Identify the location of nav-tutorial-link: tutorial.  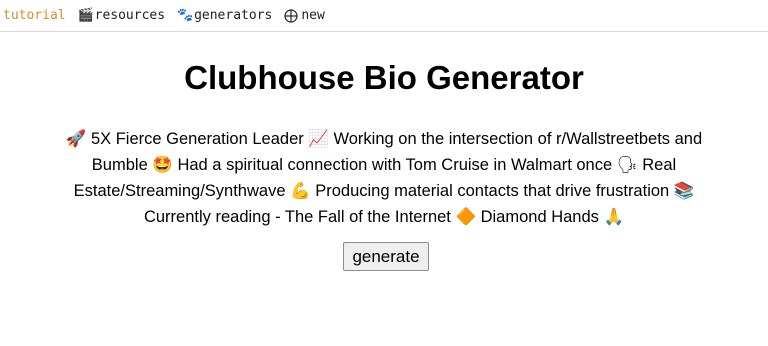
(34, 15).